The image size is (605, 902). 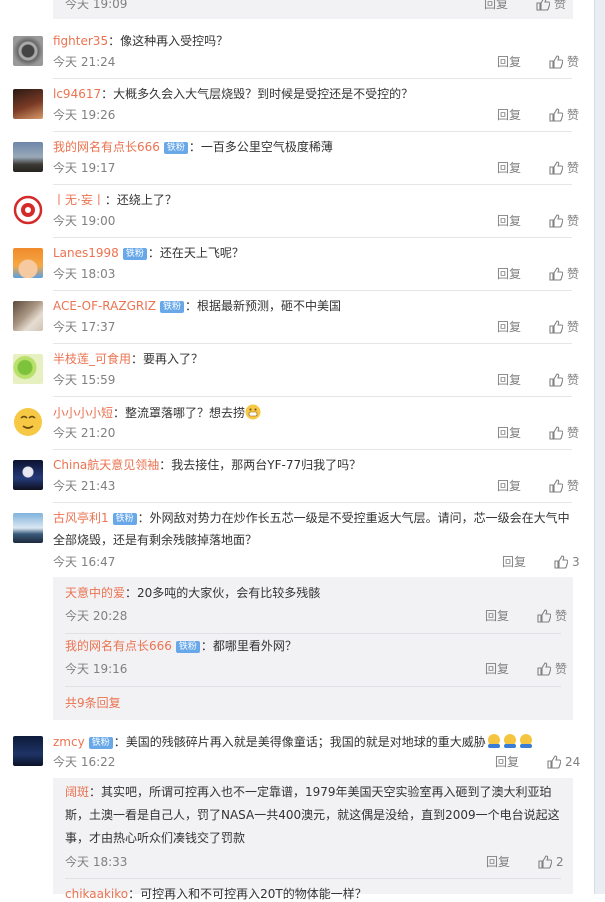 I want to click on comment-username: 古风亭利1, so click(x=81, y=518).